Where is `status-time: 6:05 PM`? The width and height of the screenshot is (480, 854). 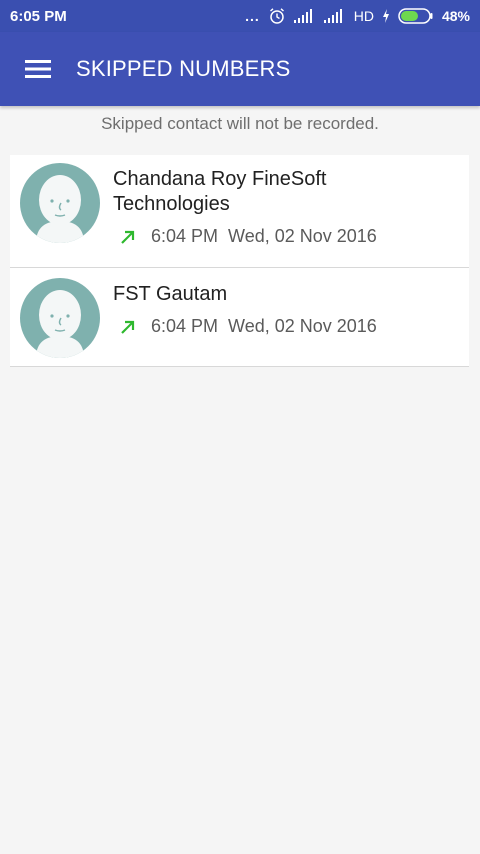 status-time: 6:05 PM is located at coordinates (38, 16).